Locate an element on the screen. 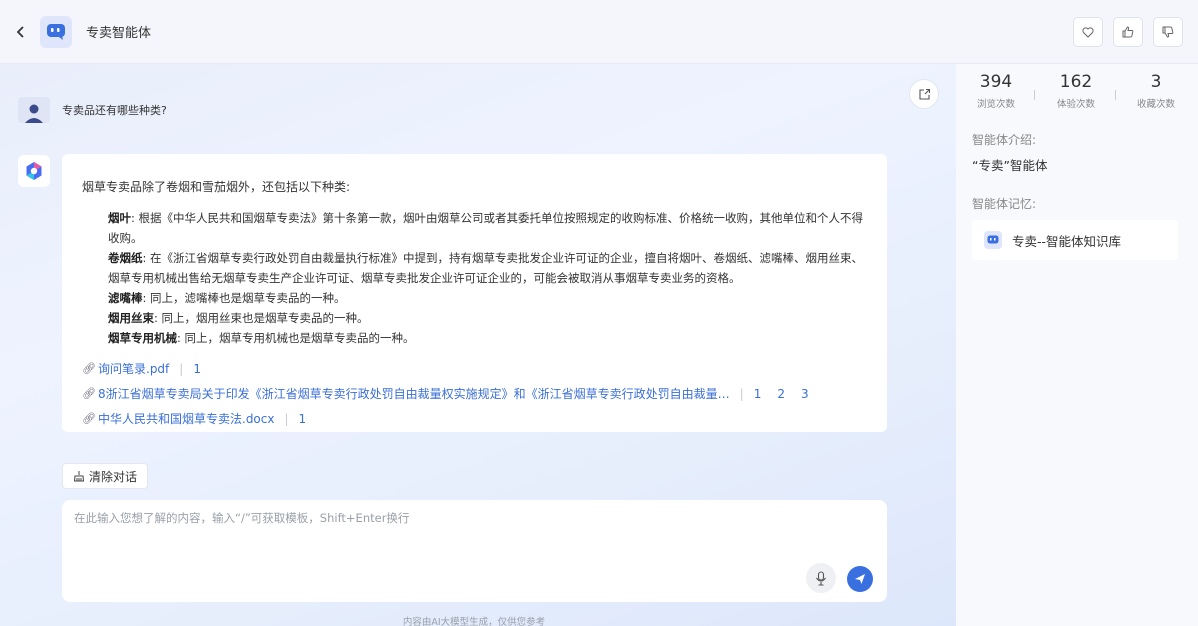  broom-icon is located at coordinates (79, 476).